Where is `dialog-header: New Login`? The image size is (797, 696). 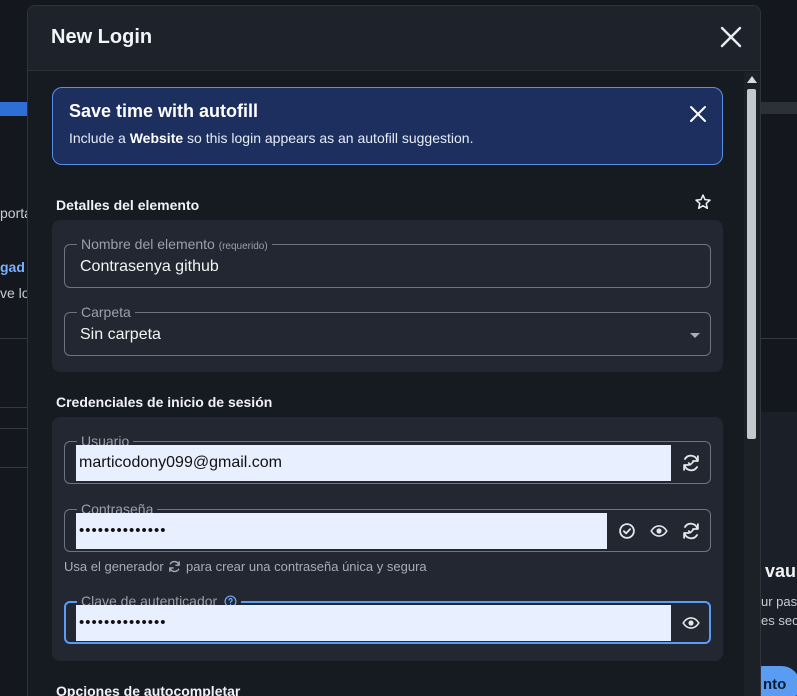
dialog-header: New Login is located at coordinates (394, 38).